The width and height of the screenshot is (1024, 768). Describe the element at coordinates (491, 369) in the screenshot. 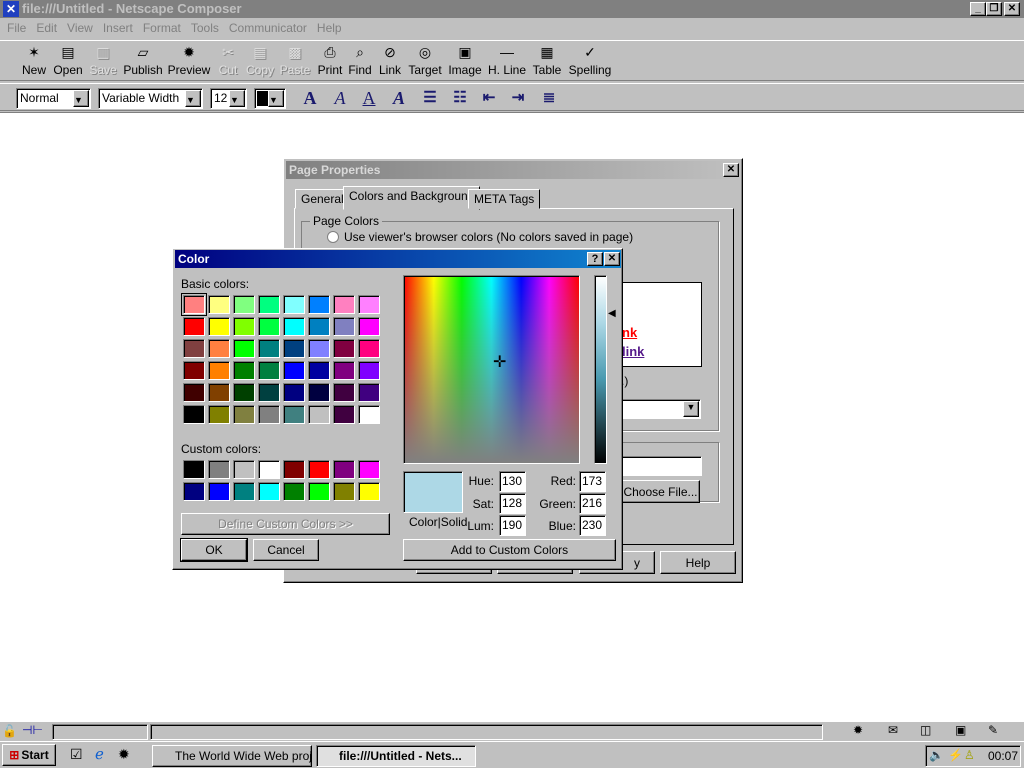

I see `color-spectrum-picker: ✛` at that location.